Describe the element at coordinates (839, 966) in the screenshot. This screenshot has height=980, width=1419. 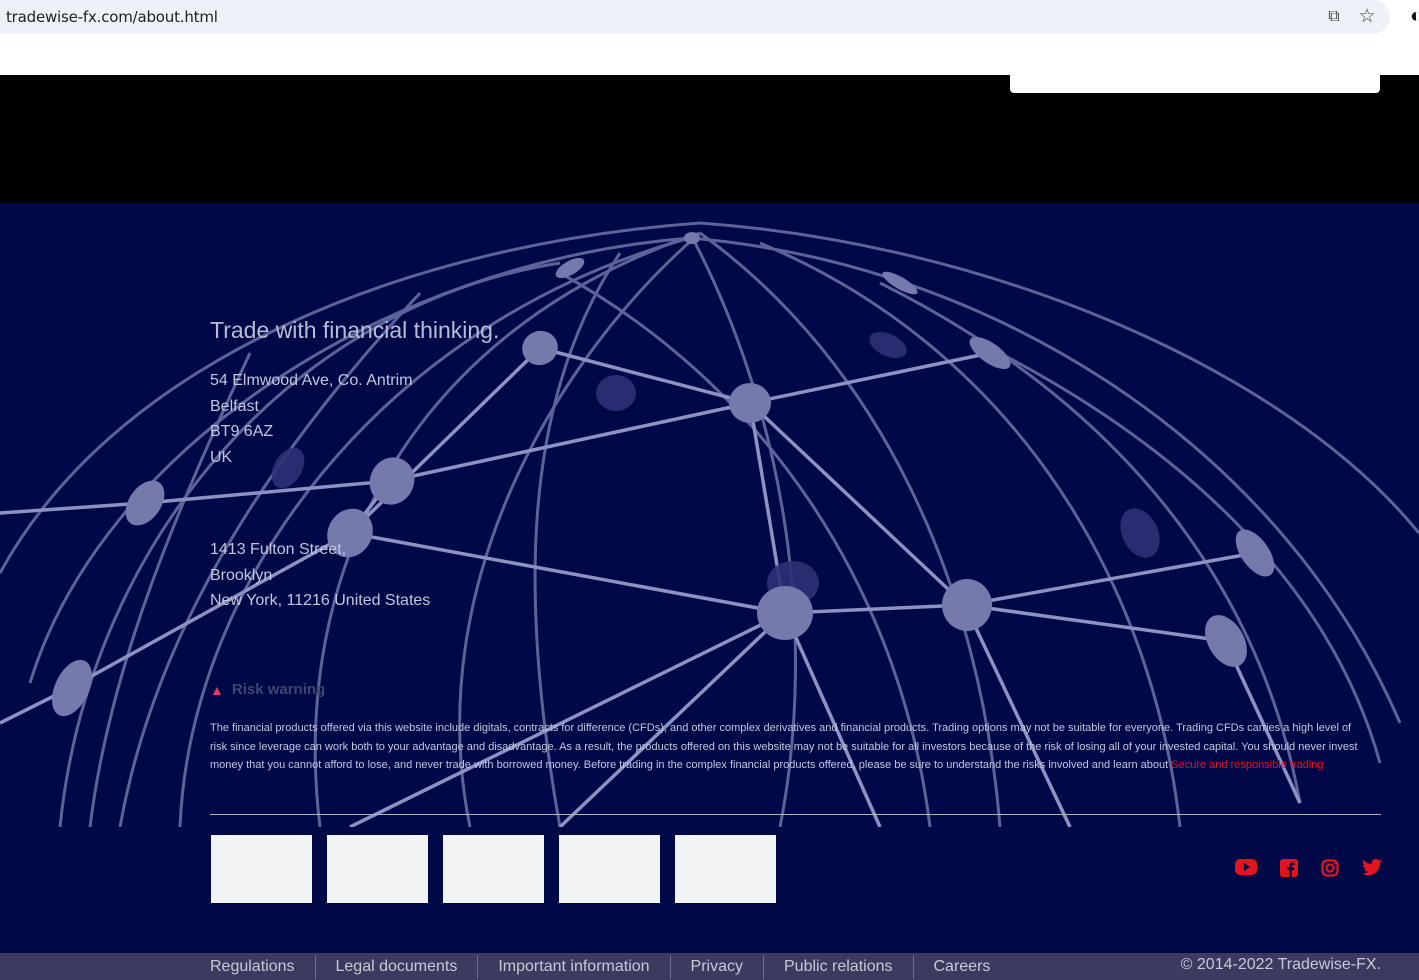
I see `nav-public-relations: Public relations` at that location.